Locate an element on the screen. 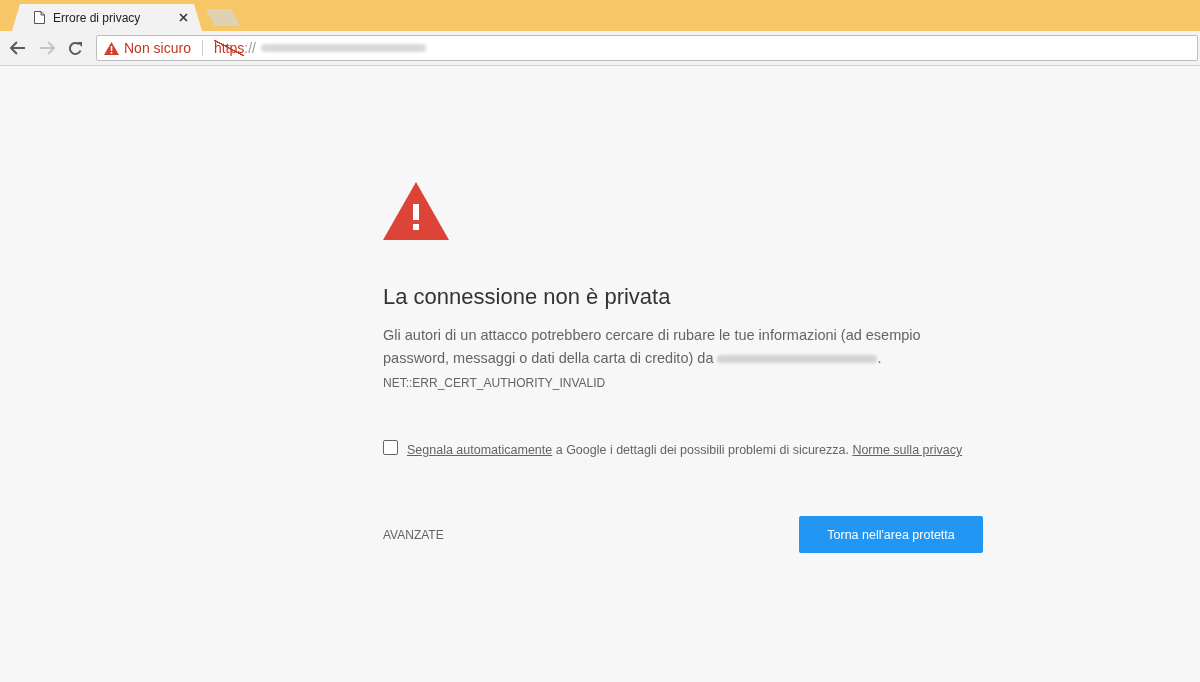 The width and height of the screenshot is (1200, 682). close-icon is located at coordinates (183, 17).